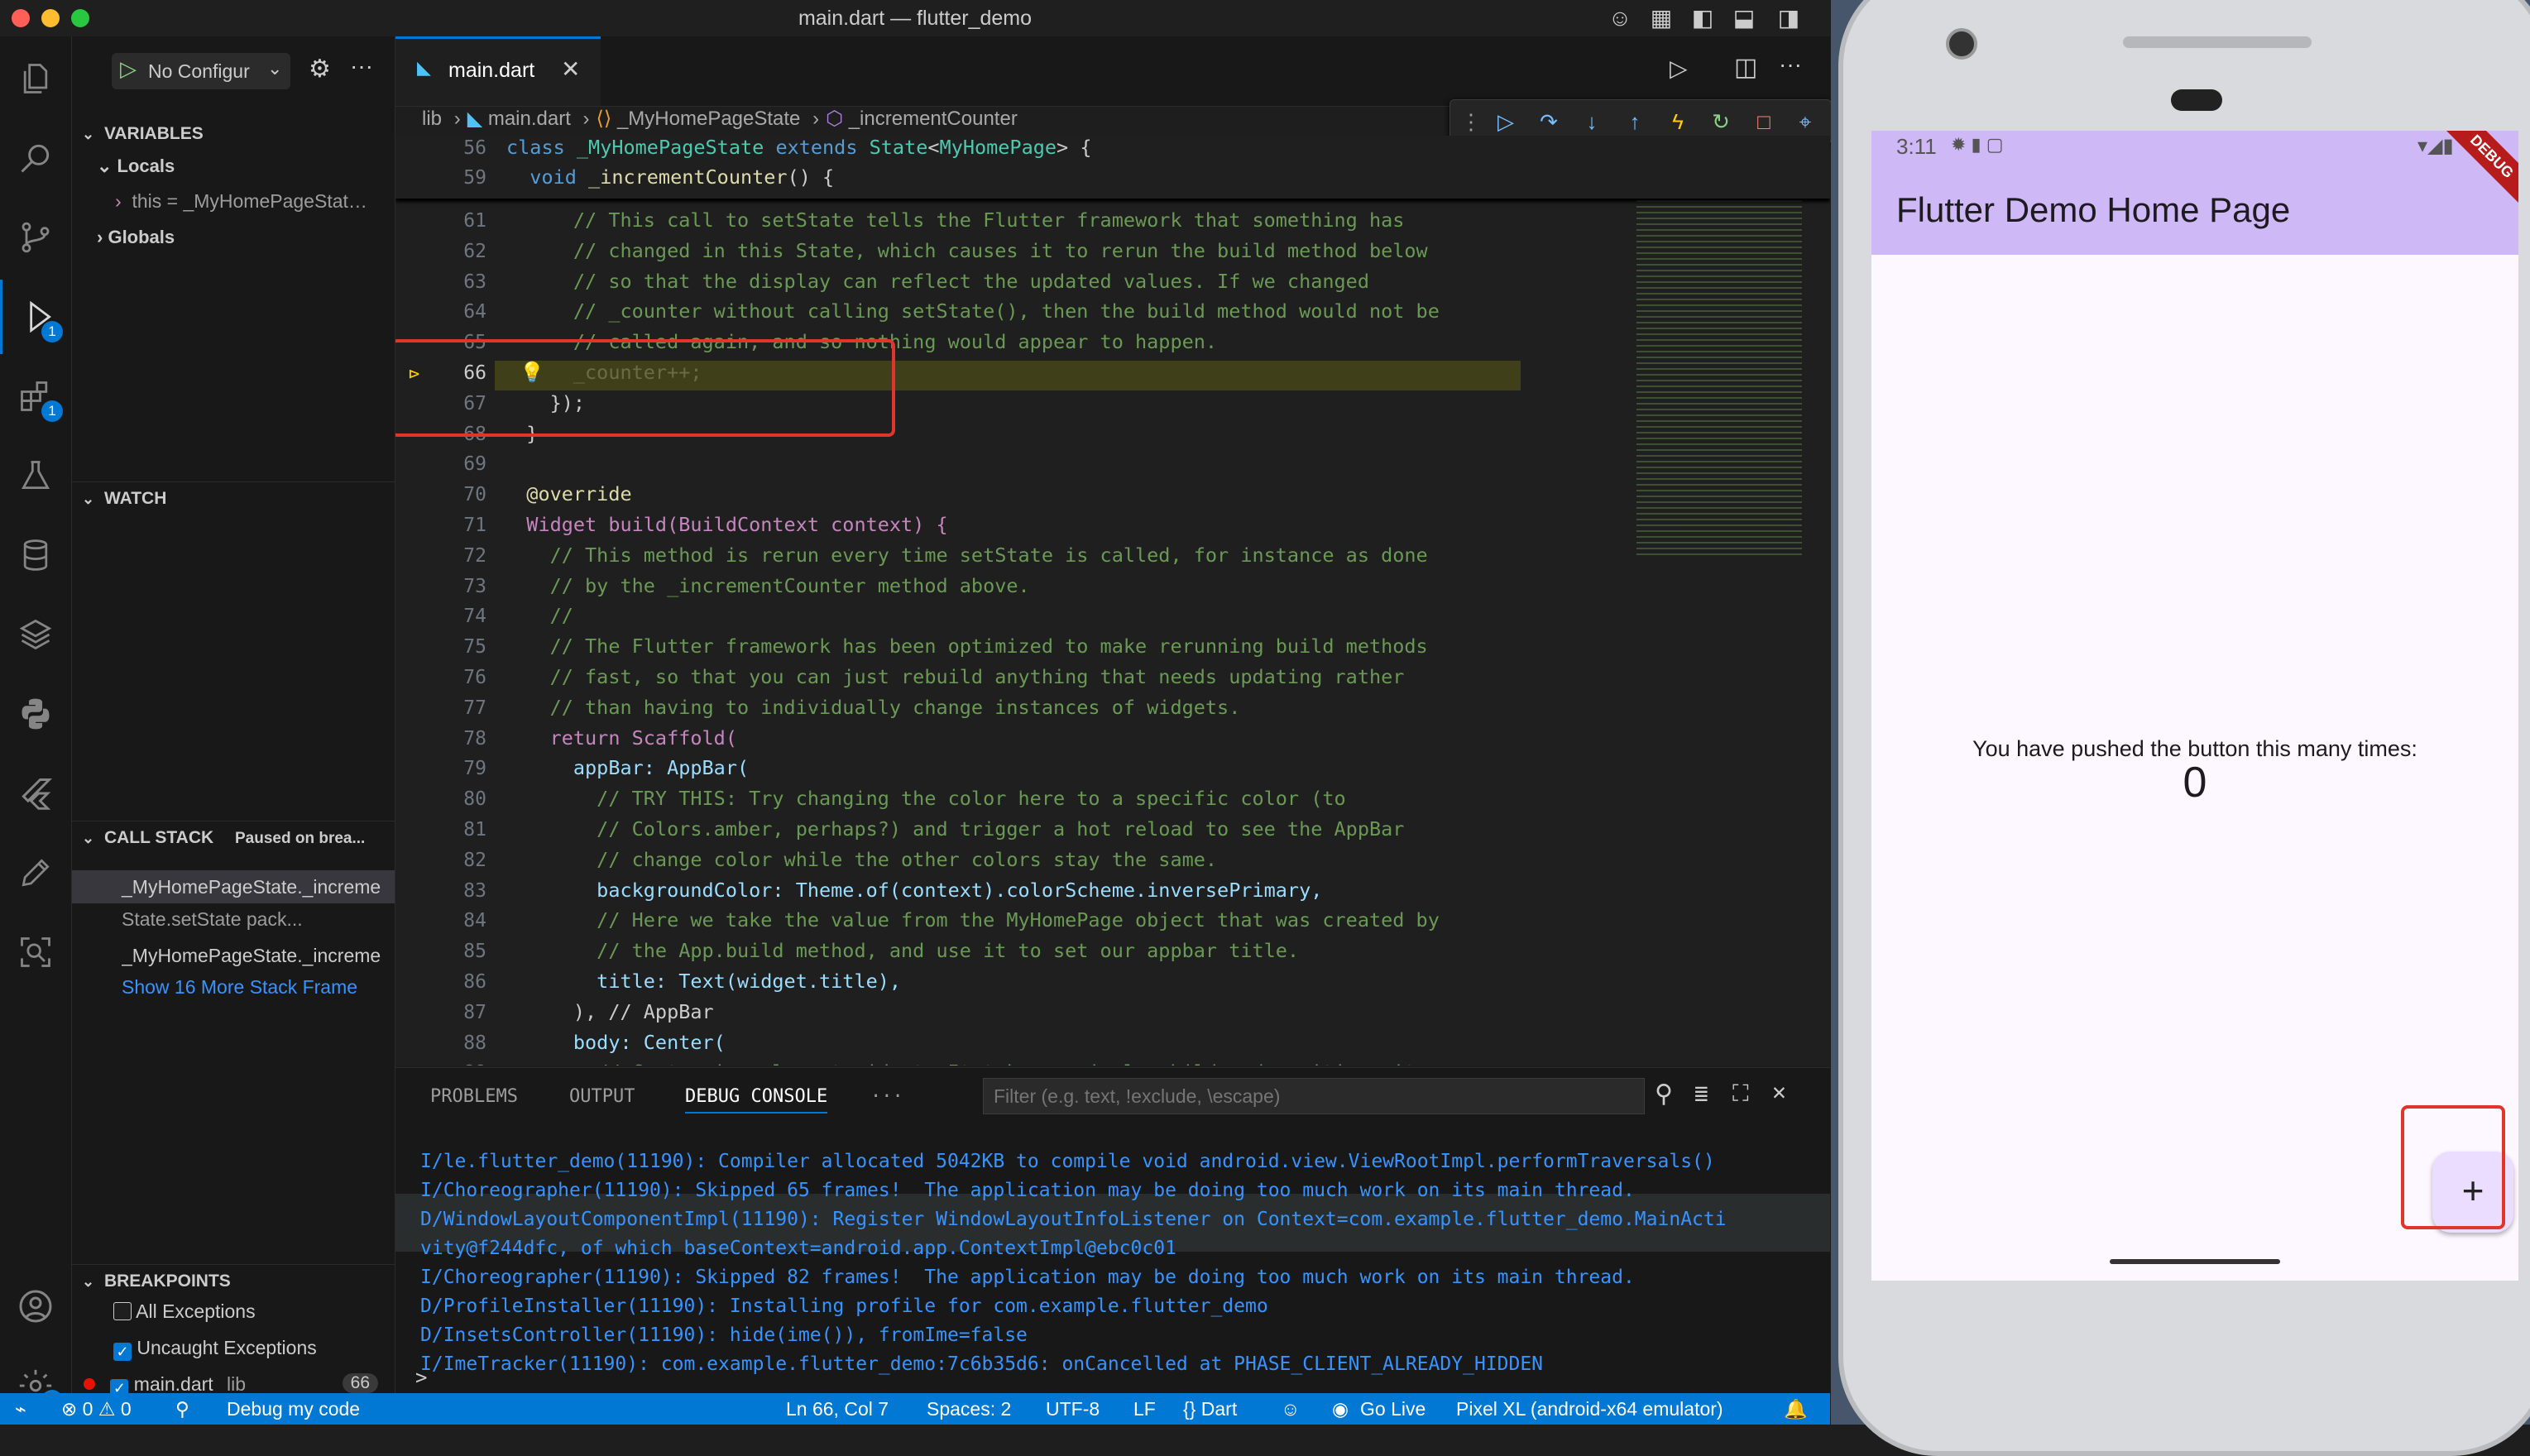 Image resolution: width=2530 pixels, height=1456 pixels. What do you see at coordinates (1764, 121) in the screenshot?
I see `stop-icon: □` at bounding box center [1764, 121].